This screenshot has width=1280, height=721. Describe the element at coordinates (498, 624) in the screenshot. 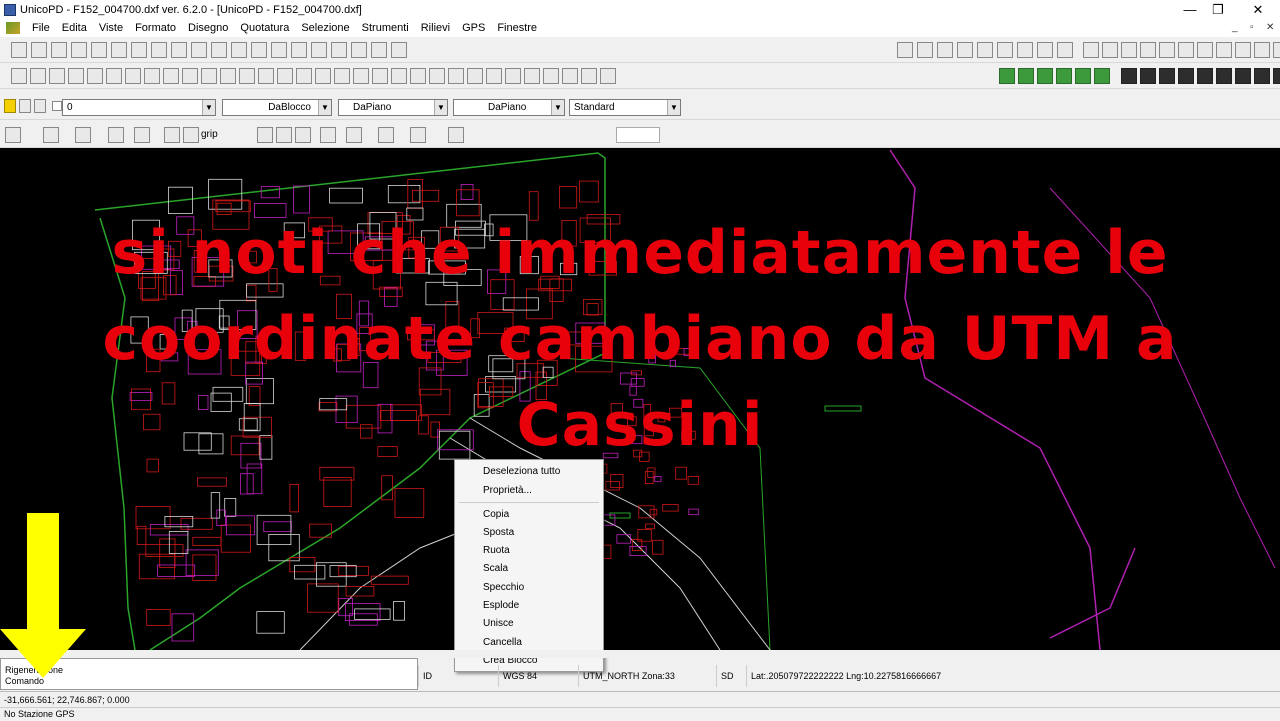

I see `ctx-unisce: Unisce` at that location.